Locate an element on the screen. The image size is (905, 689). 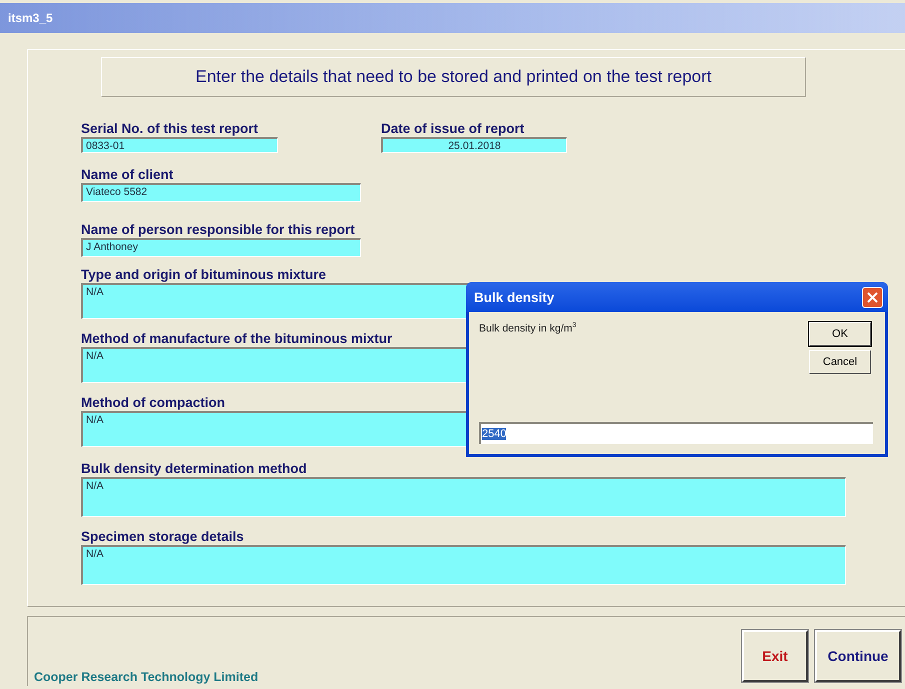
field-label: Date of issue of report is located at coordinates (452, 129).